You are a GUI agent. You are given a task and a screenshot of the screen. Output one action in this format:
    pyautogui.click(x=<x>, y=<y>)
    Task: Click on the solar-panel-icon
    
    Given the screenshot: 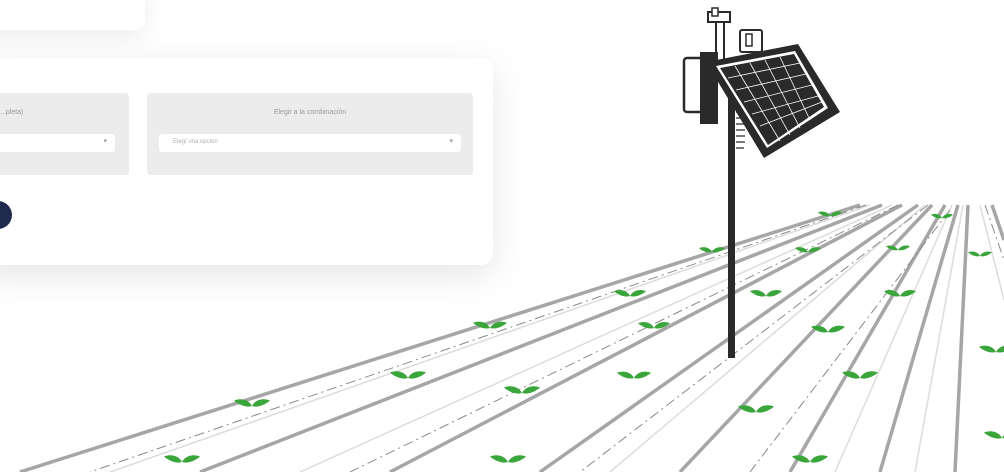 What is the action you would take?
    pyautogui.click(x=773, y=101)
    